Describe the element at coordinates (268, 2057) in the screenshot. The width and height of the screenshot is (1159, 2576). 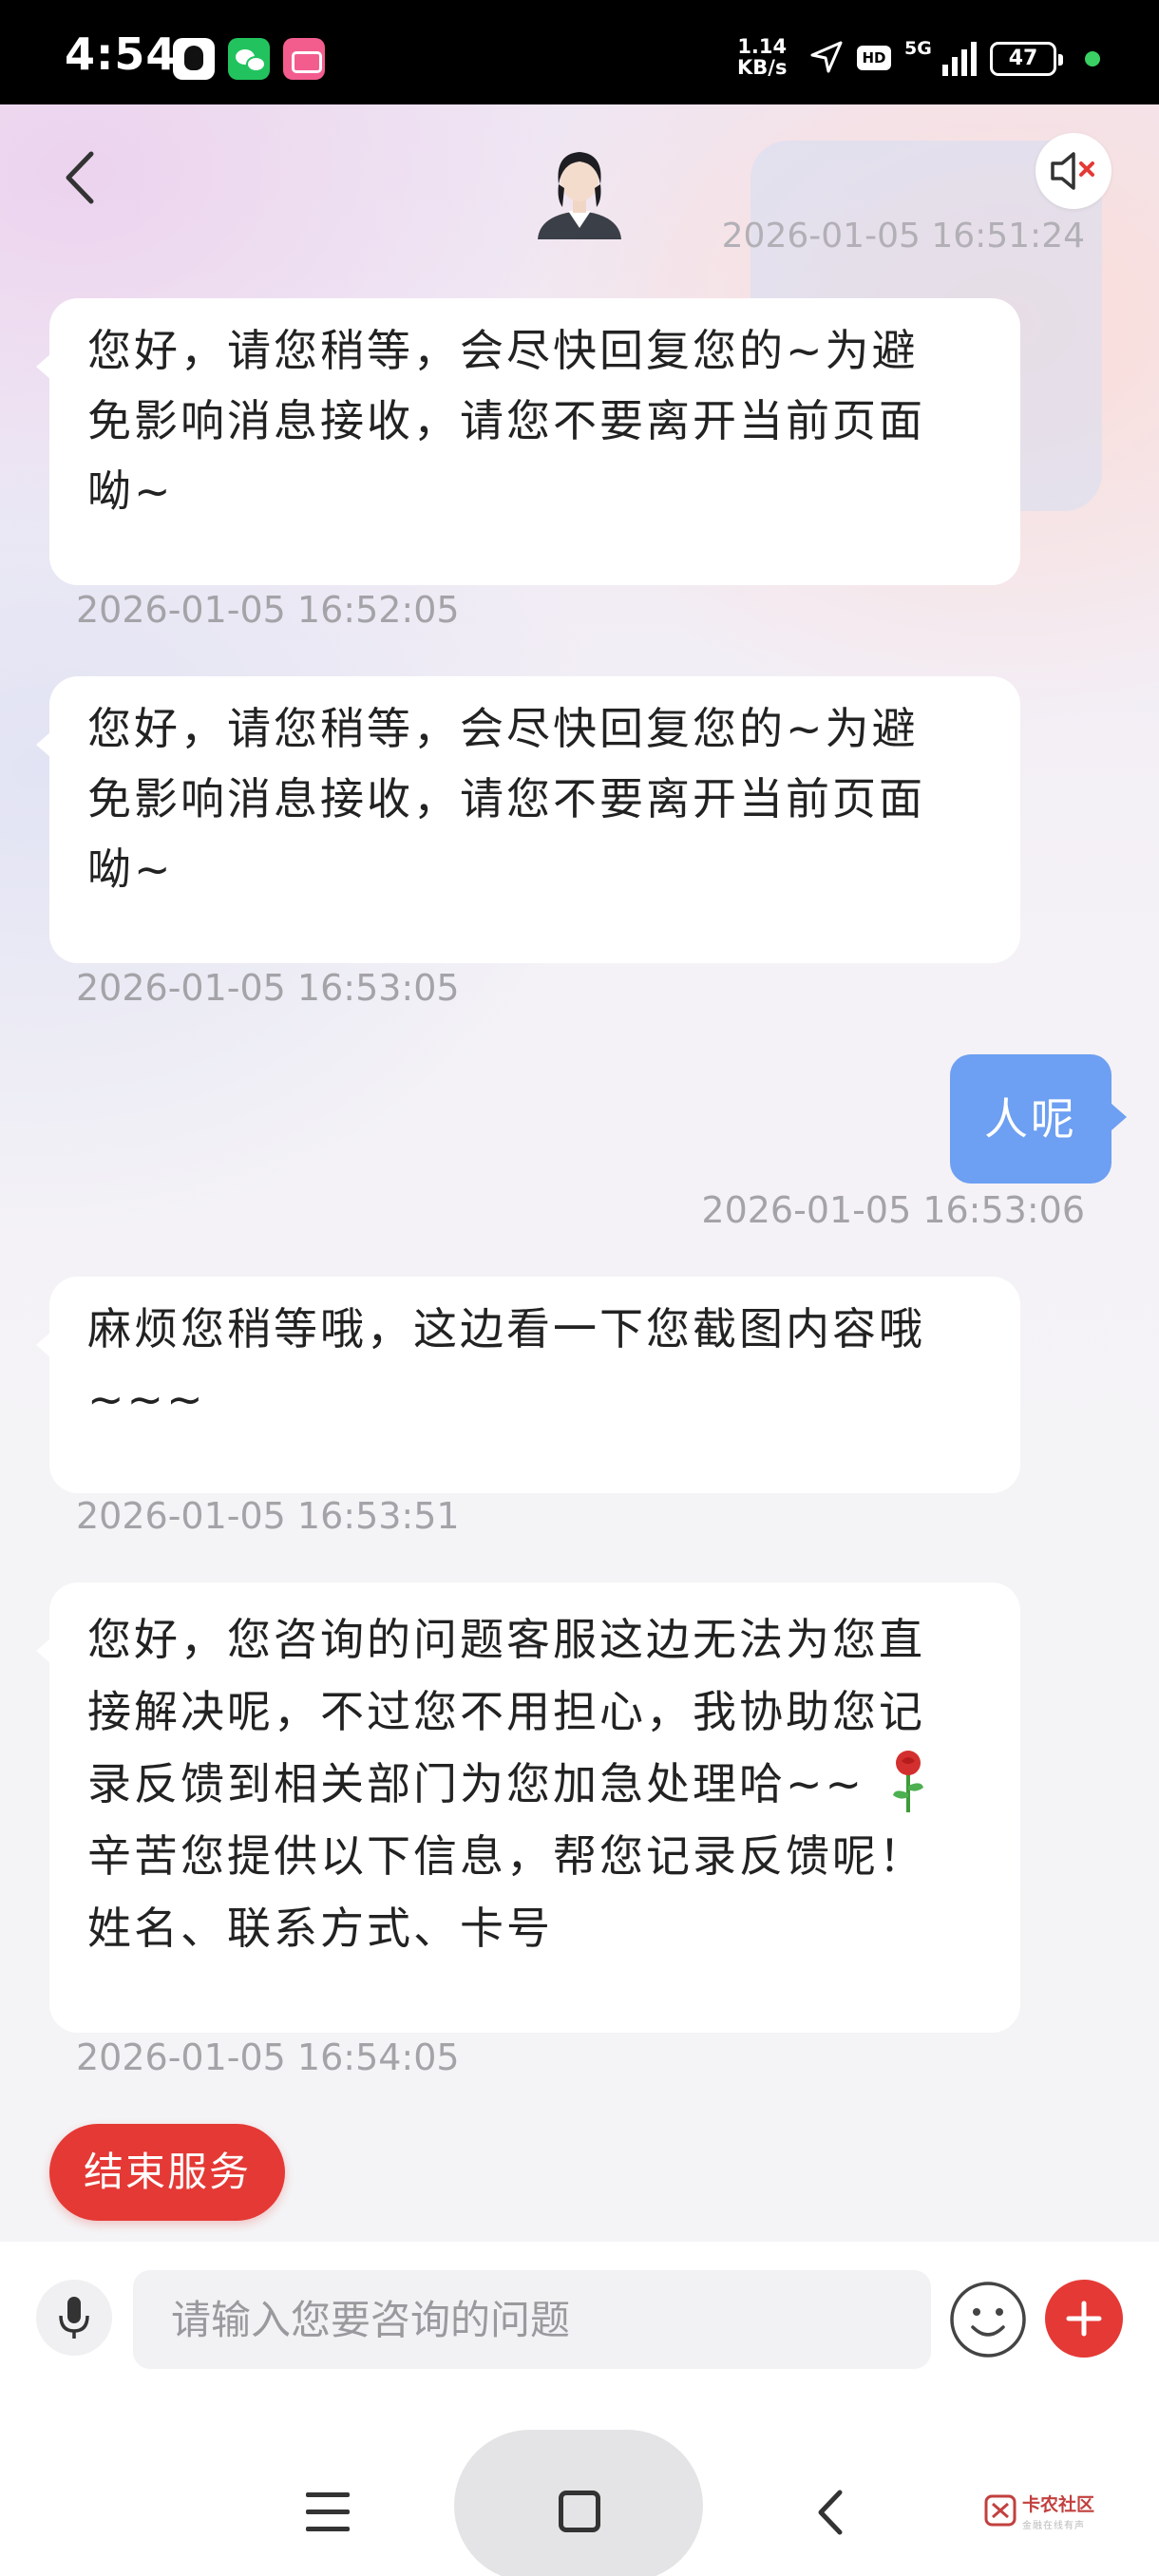
I see `message-timestamp: 2026-01-05 16:54:05` at that location.